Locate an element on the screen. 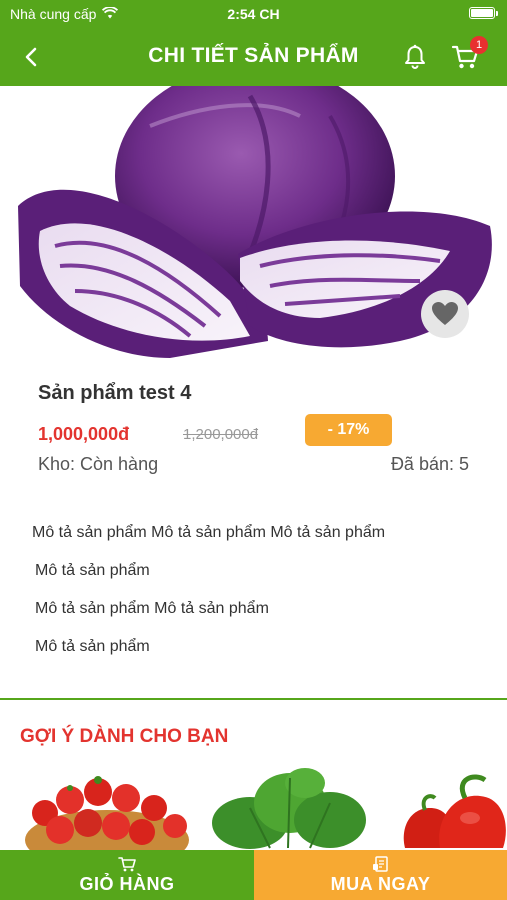  status-time: 2:54 CH is located at coordinates (253, 14).